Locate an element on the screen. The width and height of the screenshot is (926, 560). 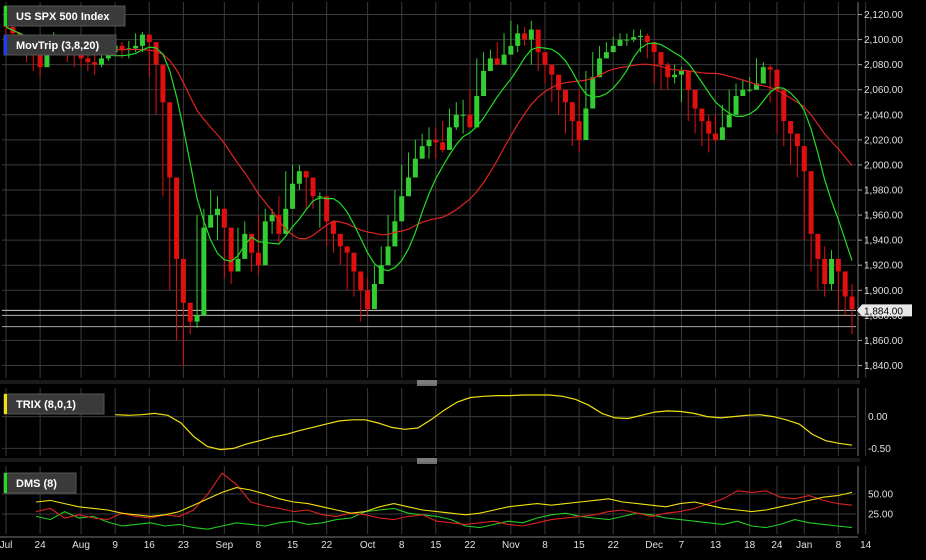
price-panel-label: US SPX 500 Index is located at coordinates (64, 16).